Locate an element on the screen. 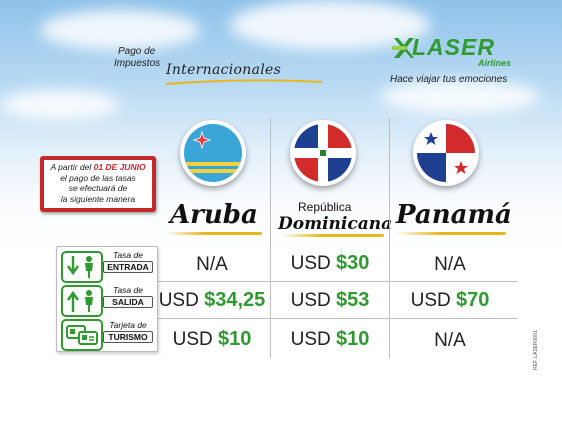 Image resolution: width=562 pixels, height=424 pixels. row-label-turismo-top: Tarjeta de is located at coordinates (128, 325).